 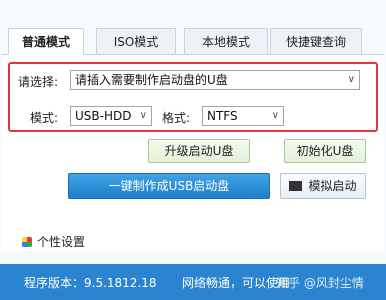 I want to click on disk-select-value: 请插入需要制作启动盘的U盘, so click(x=151, y=80).